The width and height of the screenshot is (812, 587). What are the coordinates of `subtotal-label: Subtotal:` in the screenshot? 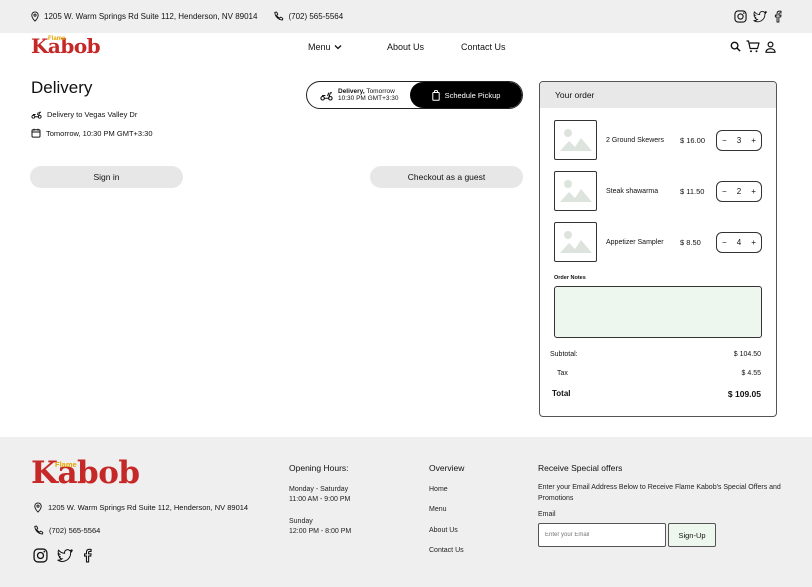 It's located at (564, 354).